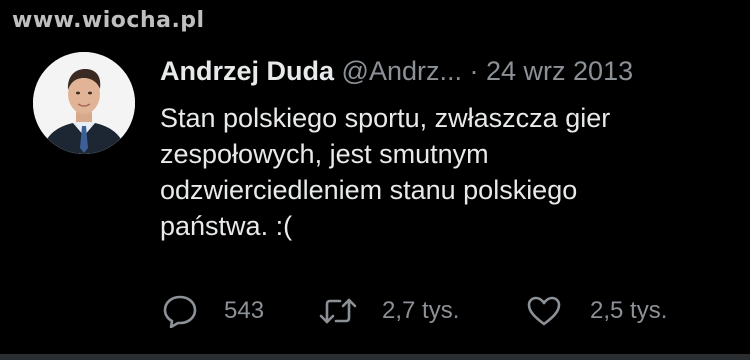  I want to click on reply-icon, so click(180, 311).